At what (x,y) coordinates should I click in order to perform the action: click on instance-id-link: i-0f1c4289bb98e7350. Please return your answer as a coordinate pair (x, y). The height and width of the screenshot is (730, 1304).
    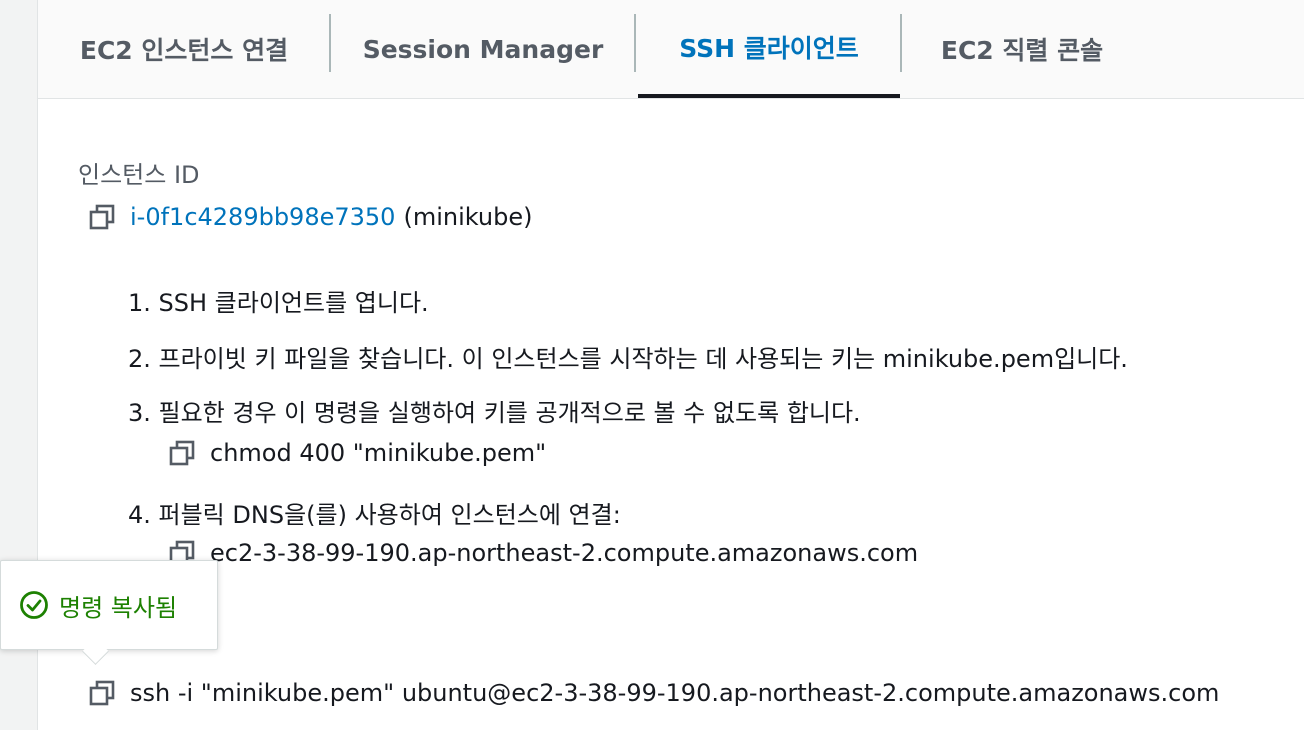
    Looking at the image, I should click on (262, 217).